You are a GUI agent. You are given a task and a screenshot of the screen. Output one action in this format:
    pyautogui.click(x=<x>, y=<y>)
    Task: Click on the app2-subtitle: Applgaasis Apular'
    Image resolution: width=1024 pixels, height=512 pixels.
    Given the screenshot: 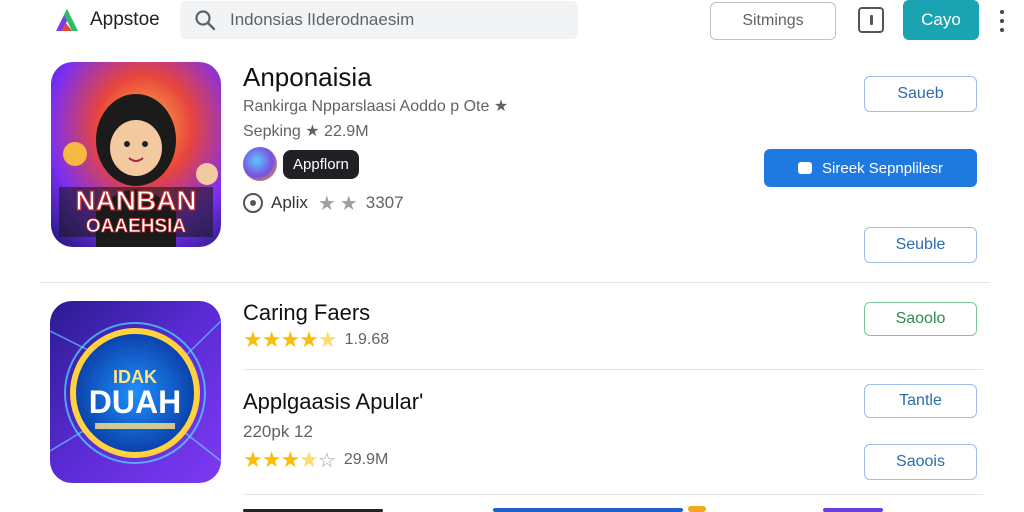 What is the action you would take?
    pyautogui.click(x=333, y=402)
    